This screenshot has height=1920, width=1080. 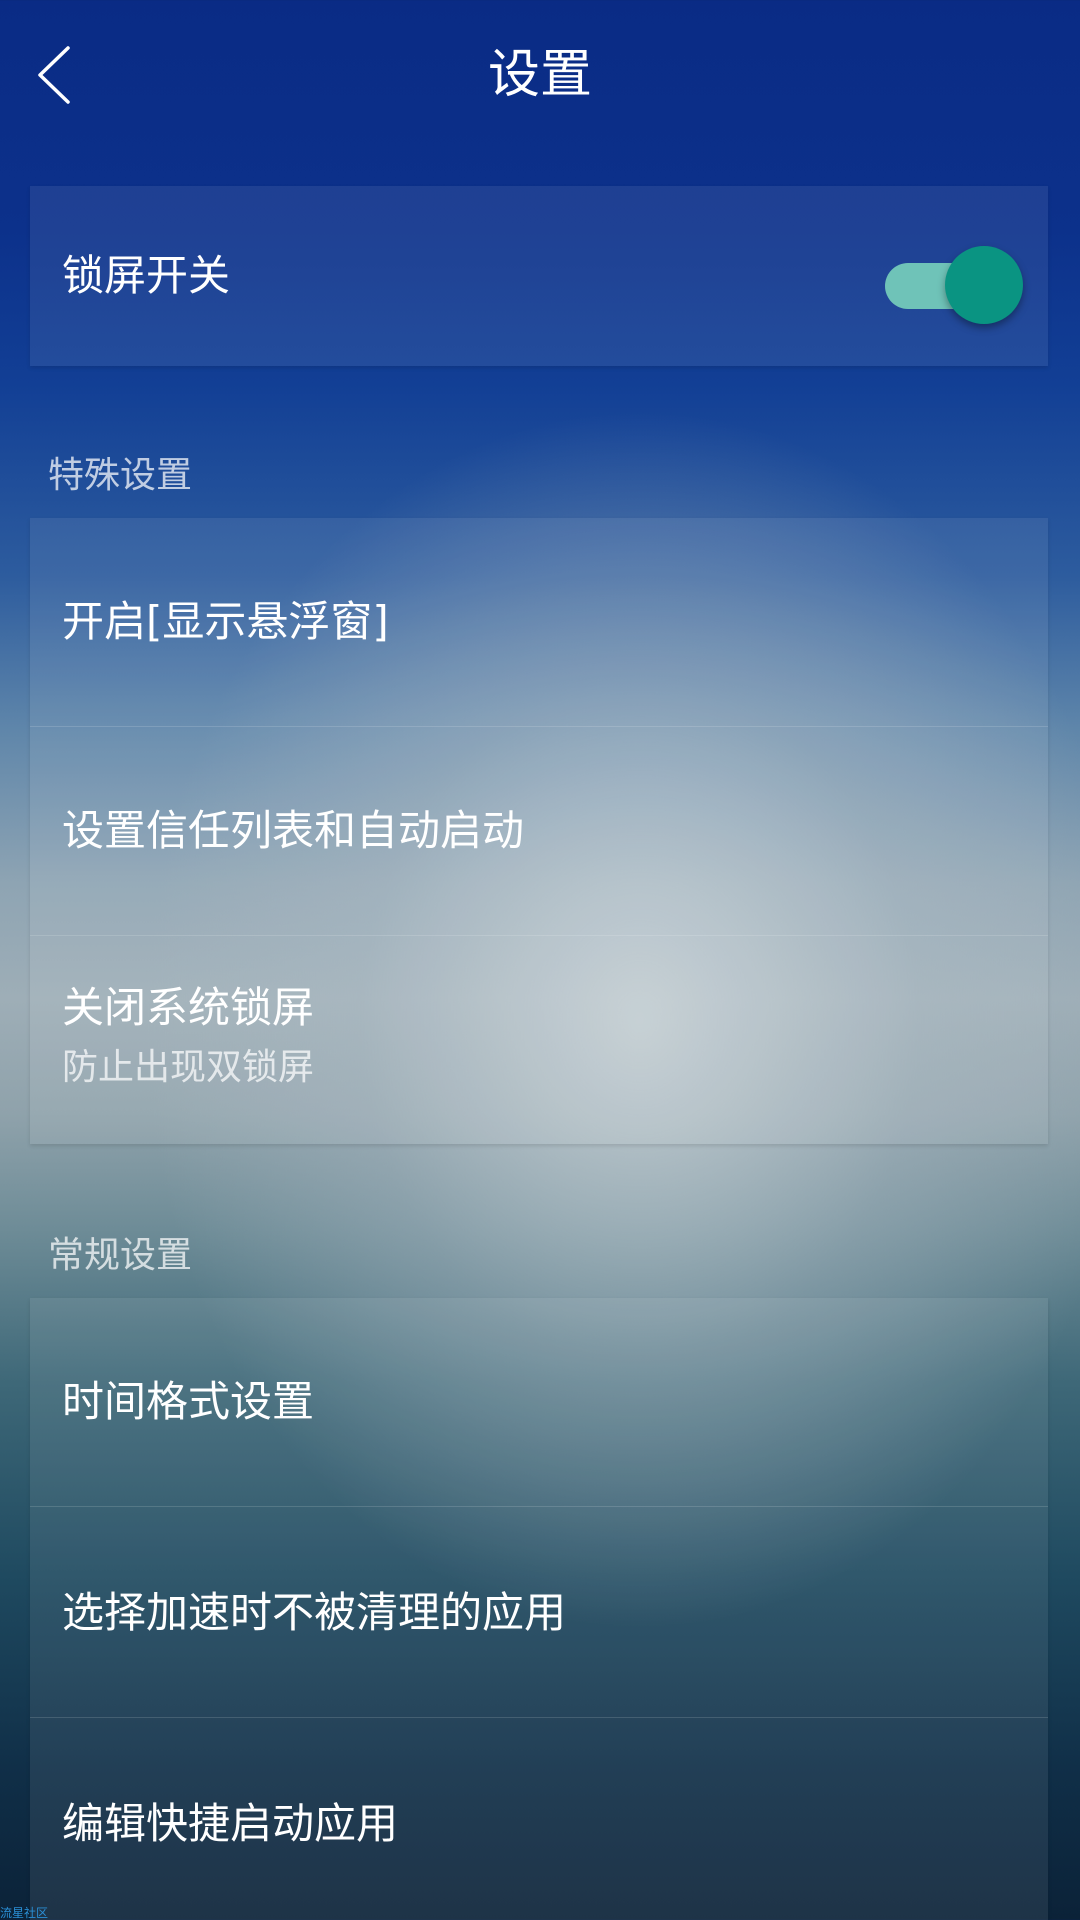 I want to click on list-item-quick-launch: 编辑快捷启动应用, so click(x=539, y=1819).